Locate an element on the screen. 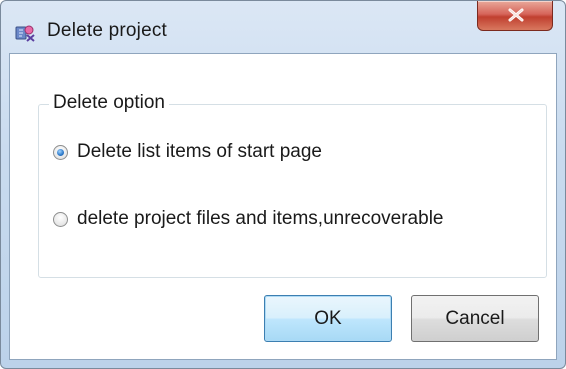 The image size is (566, 369). radio-button-selected is located at coordinates (60, 152).